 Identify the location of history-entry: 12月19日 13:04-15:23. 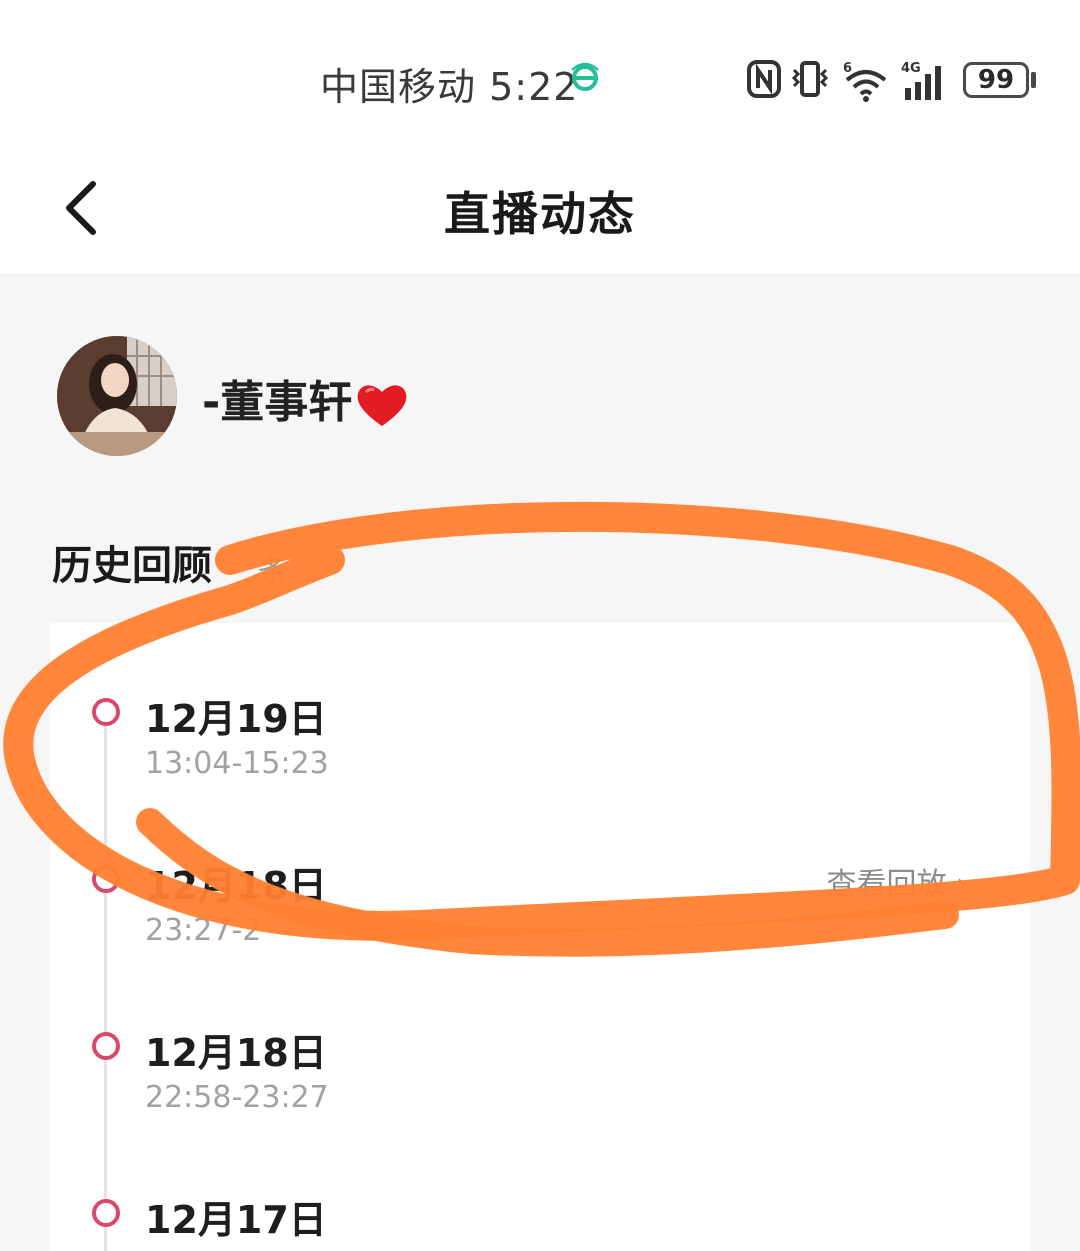
(538, 738).